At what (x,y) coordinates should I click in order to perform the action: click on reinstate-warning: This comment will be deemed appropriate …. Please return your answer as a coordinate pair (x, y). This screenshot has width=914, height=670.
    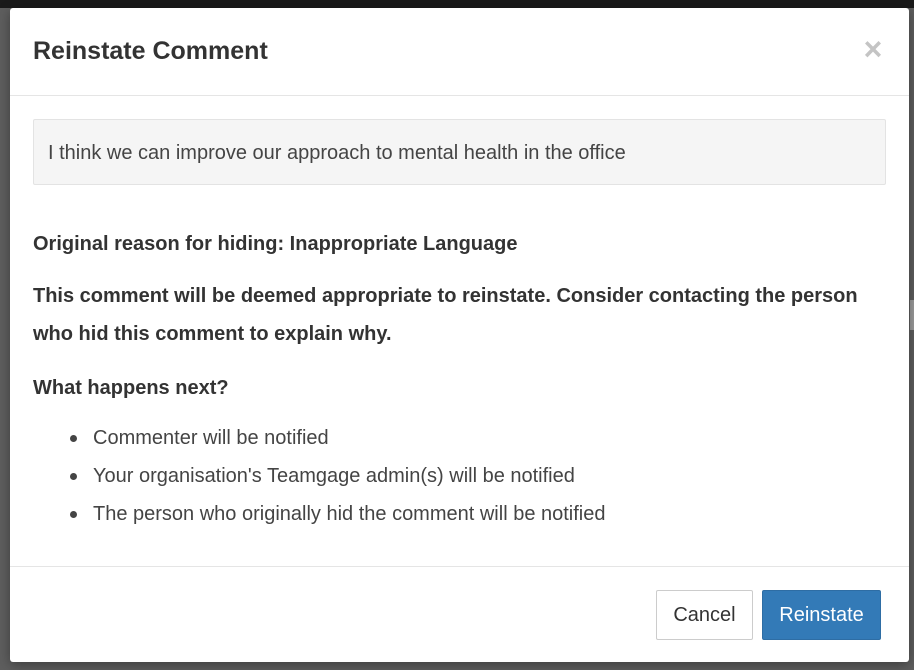
    Looking at the image, I should click on (445, 315).